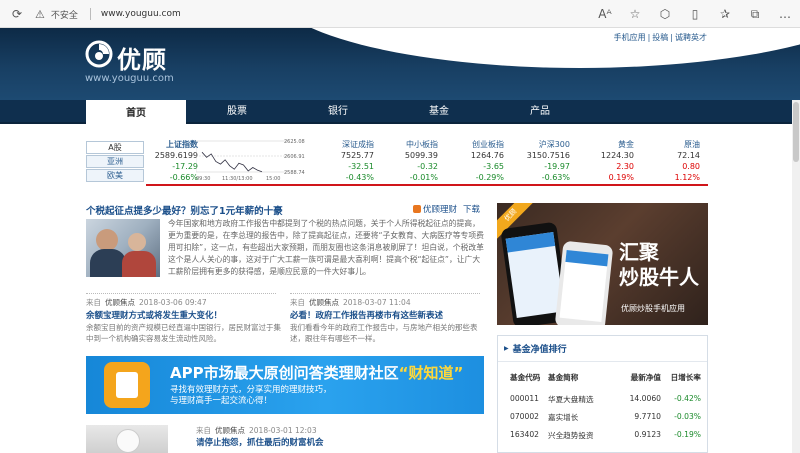  Describe the element at coordinates (431, 373) in the screenshot. I see `banner-title-highlight: “财知道”` at that location.